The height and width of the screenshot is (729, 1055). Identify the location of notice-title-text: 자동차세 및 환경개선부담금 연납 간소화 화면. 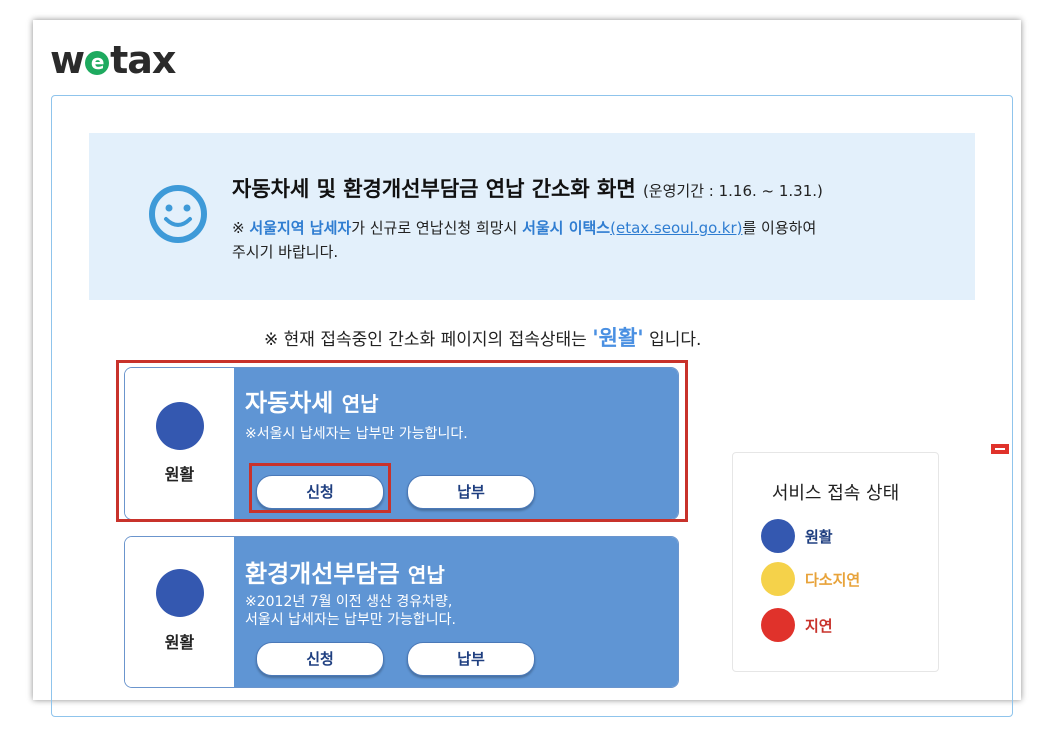
(434, 189).